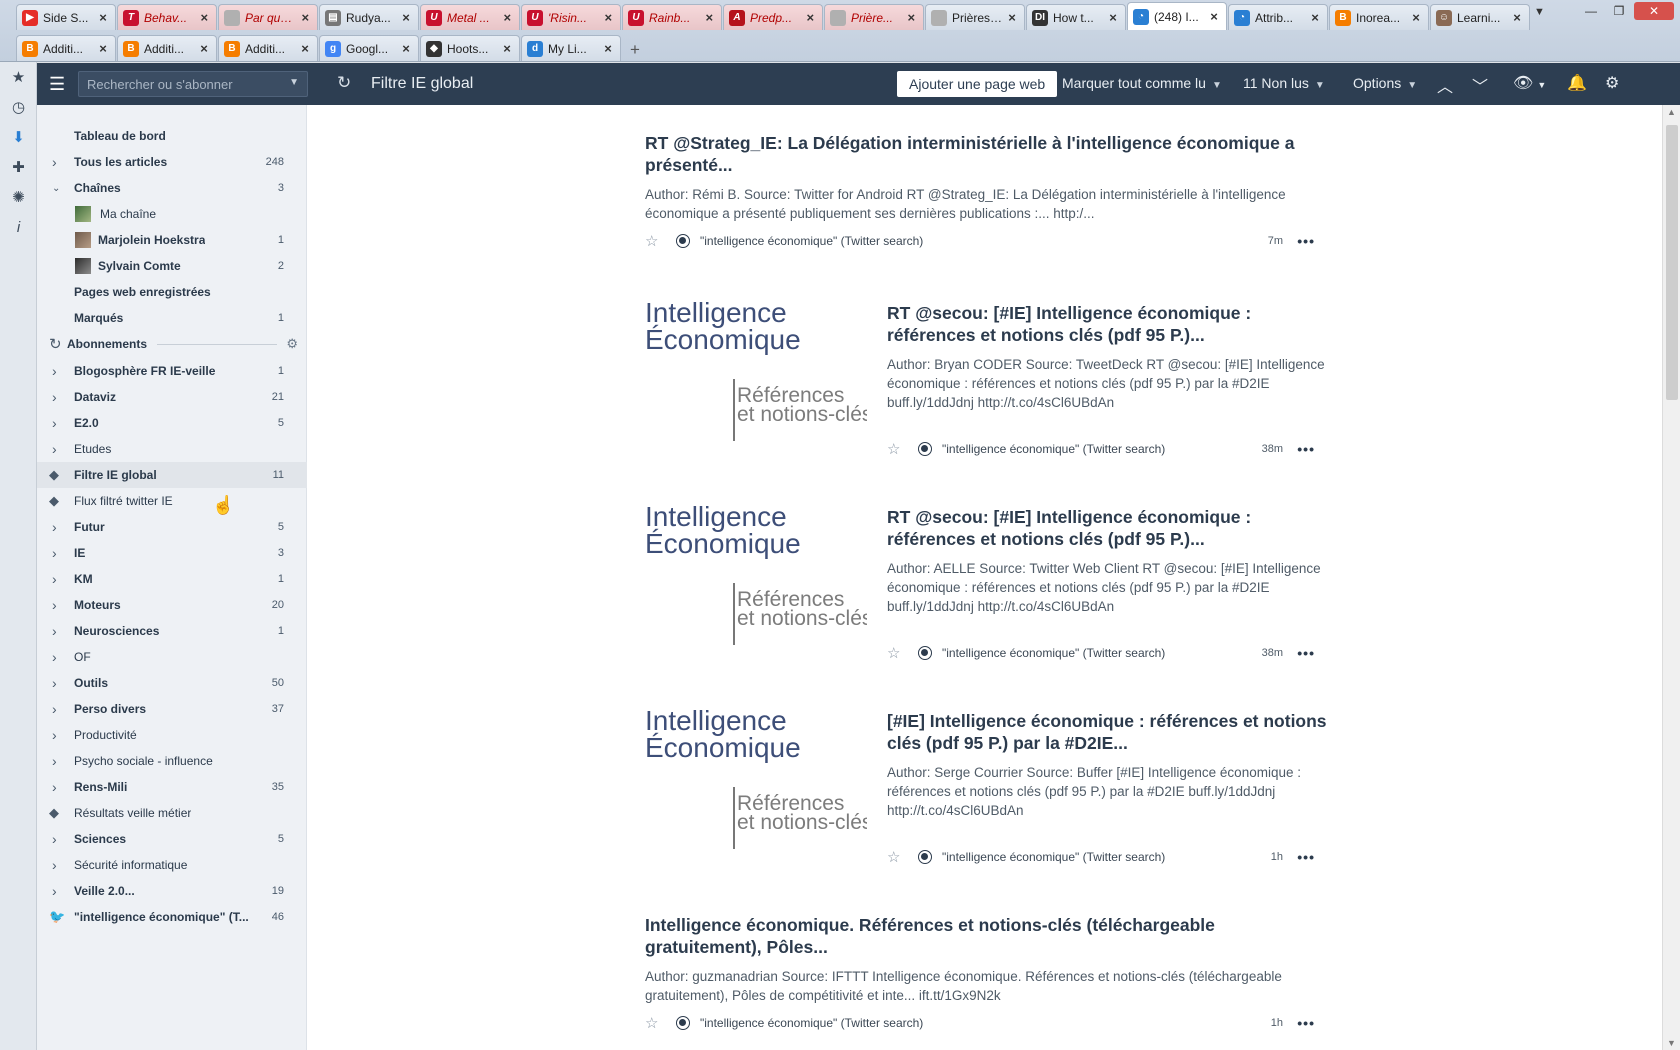  What do you see at coordinates (172, 266) in the screenshot?
I see `sidebar-item: Sylvain Comte 2` at bounding box center [172, 266].